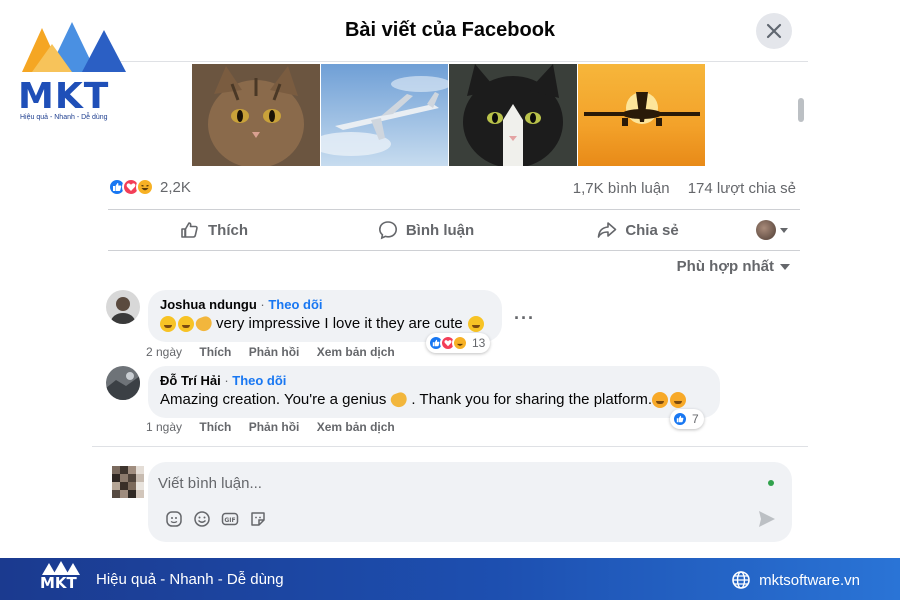 The height and width of the screenshot is (600, 900). I want to click on share-button: Chia sẻ, so click(638, 230).